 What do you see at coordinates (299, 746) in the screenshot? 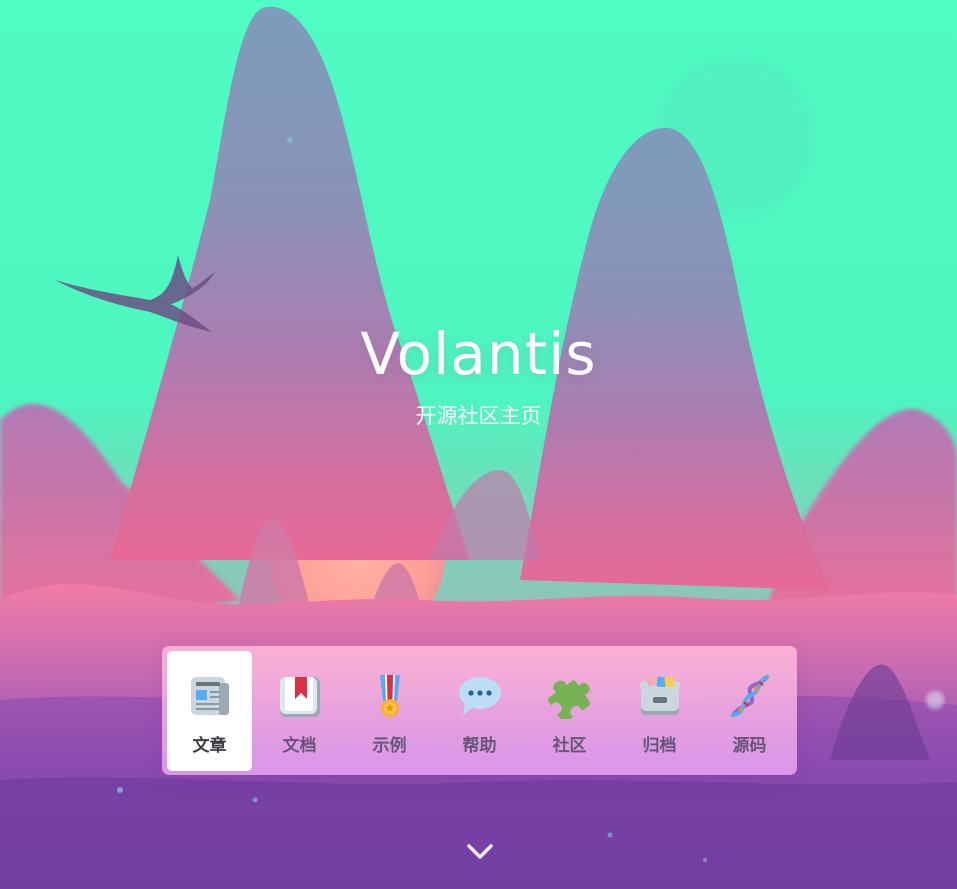
I see `nav-item-label: 文档` at bounding box center [299, 746].